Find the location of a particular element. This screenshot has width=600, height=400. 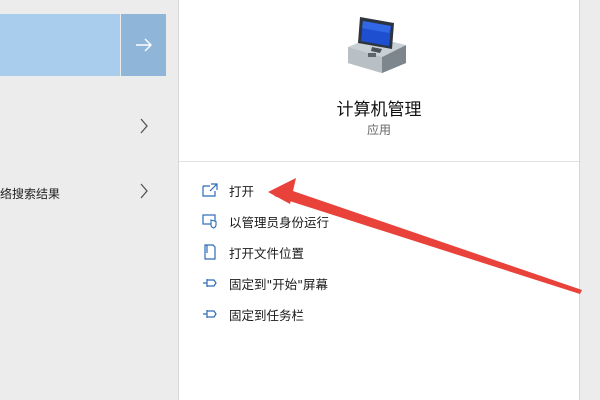

arrow-right-icon is located at coordinates (143, 45).